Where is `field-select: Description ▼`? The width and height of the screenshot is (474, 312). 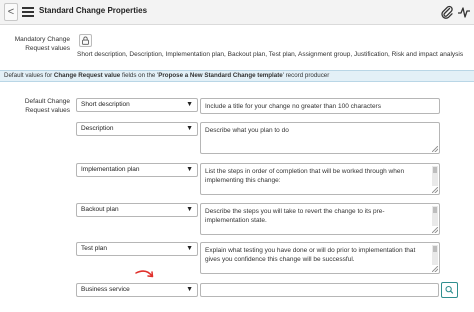
field-select: Description ▼ is located at coordinates (137, 129).